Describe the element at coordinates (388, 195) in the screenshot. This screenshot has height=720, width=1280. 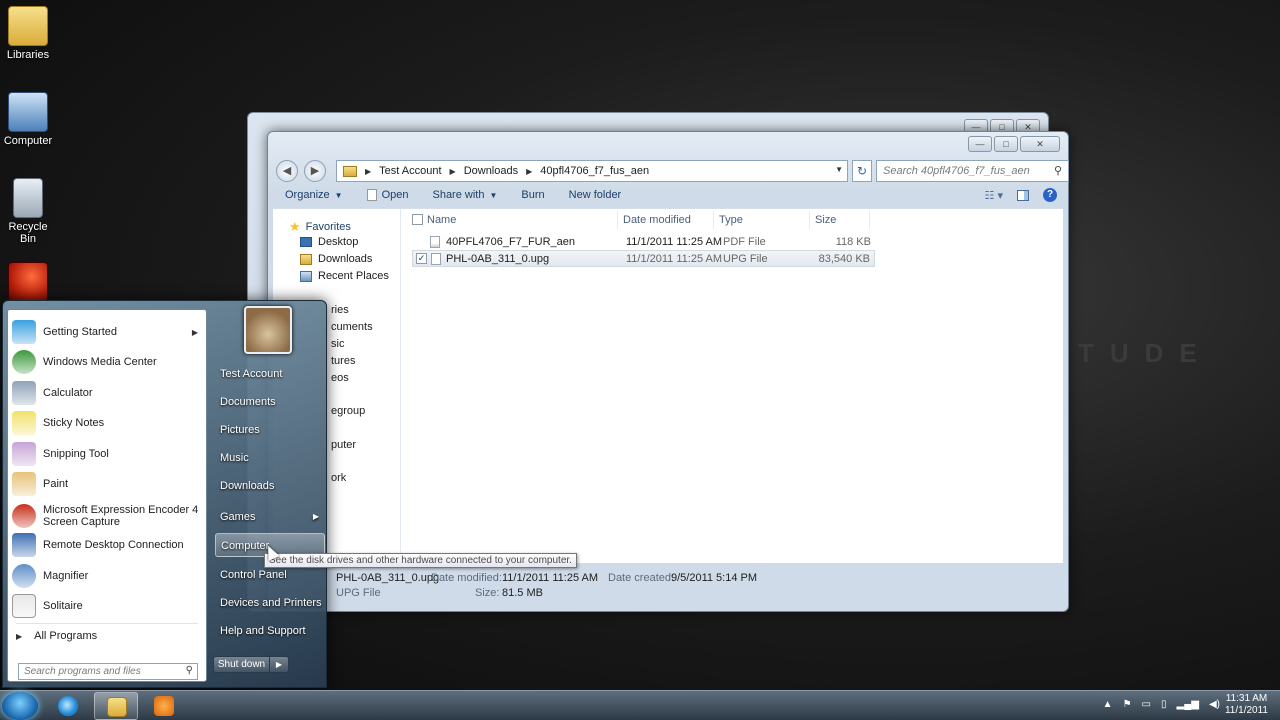
I see `open-button: Open` at that location.